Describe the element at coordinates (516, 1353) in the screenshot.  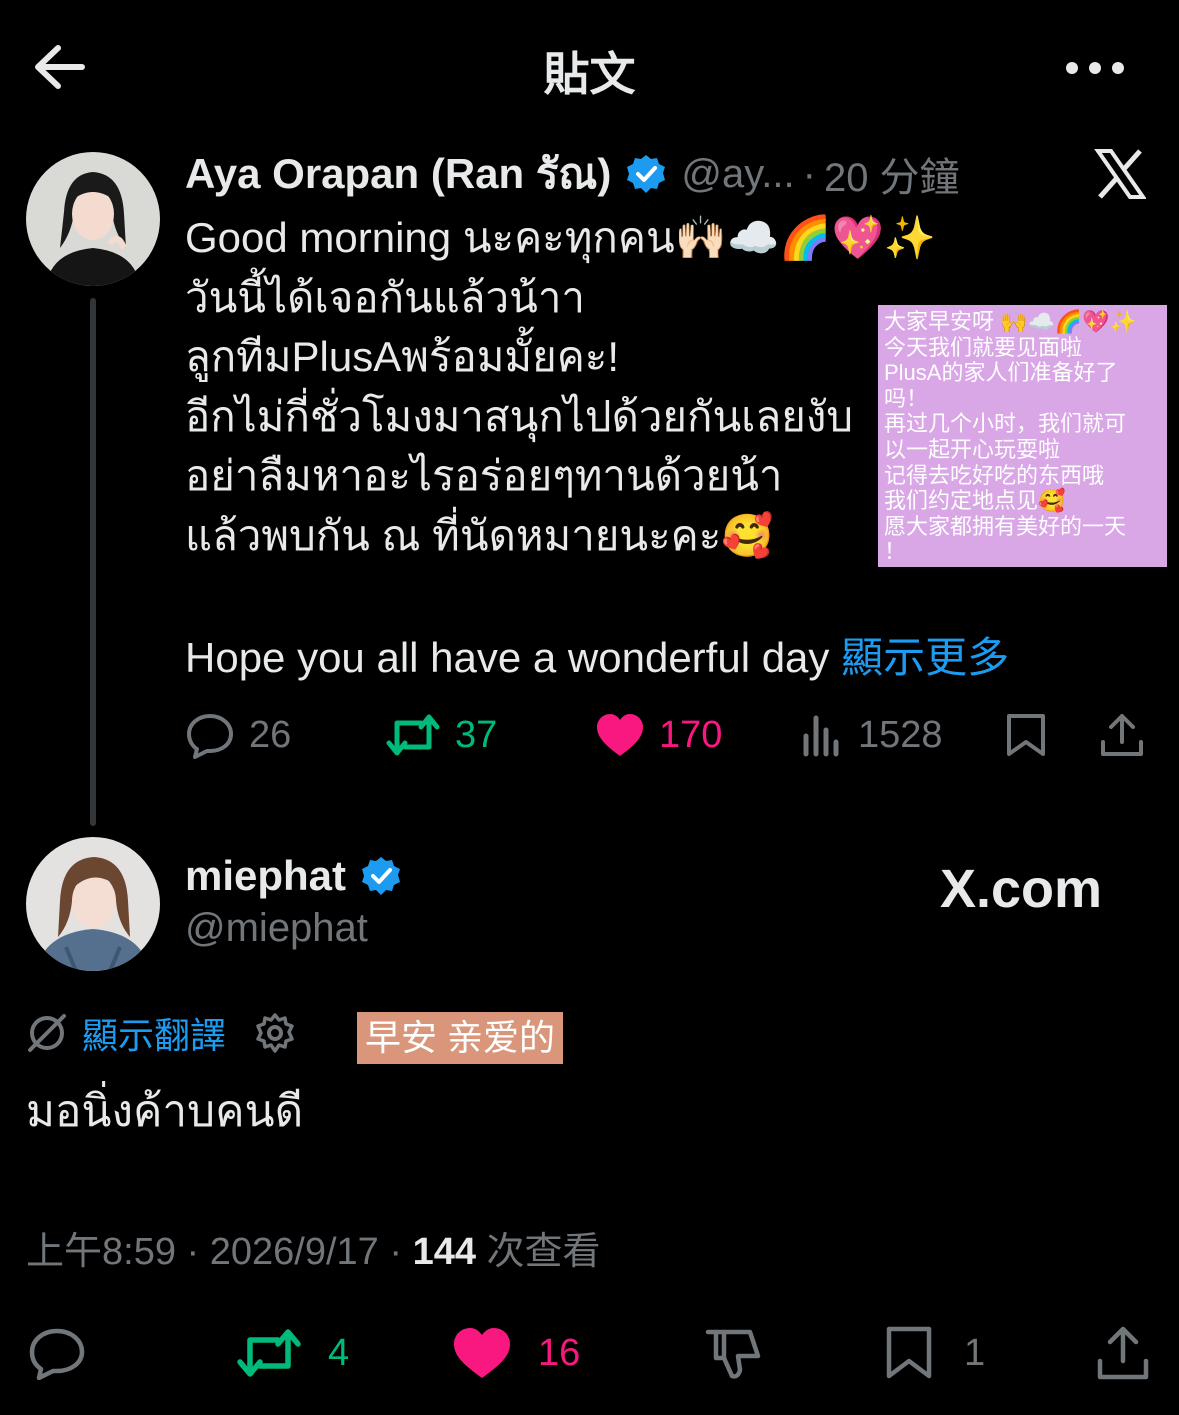
I see `like-button: 16` at that location.